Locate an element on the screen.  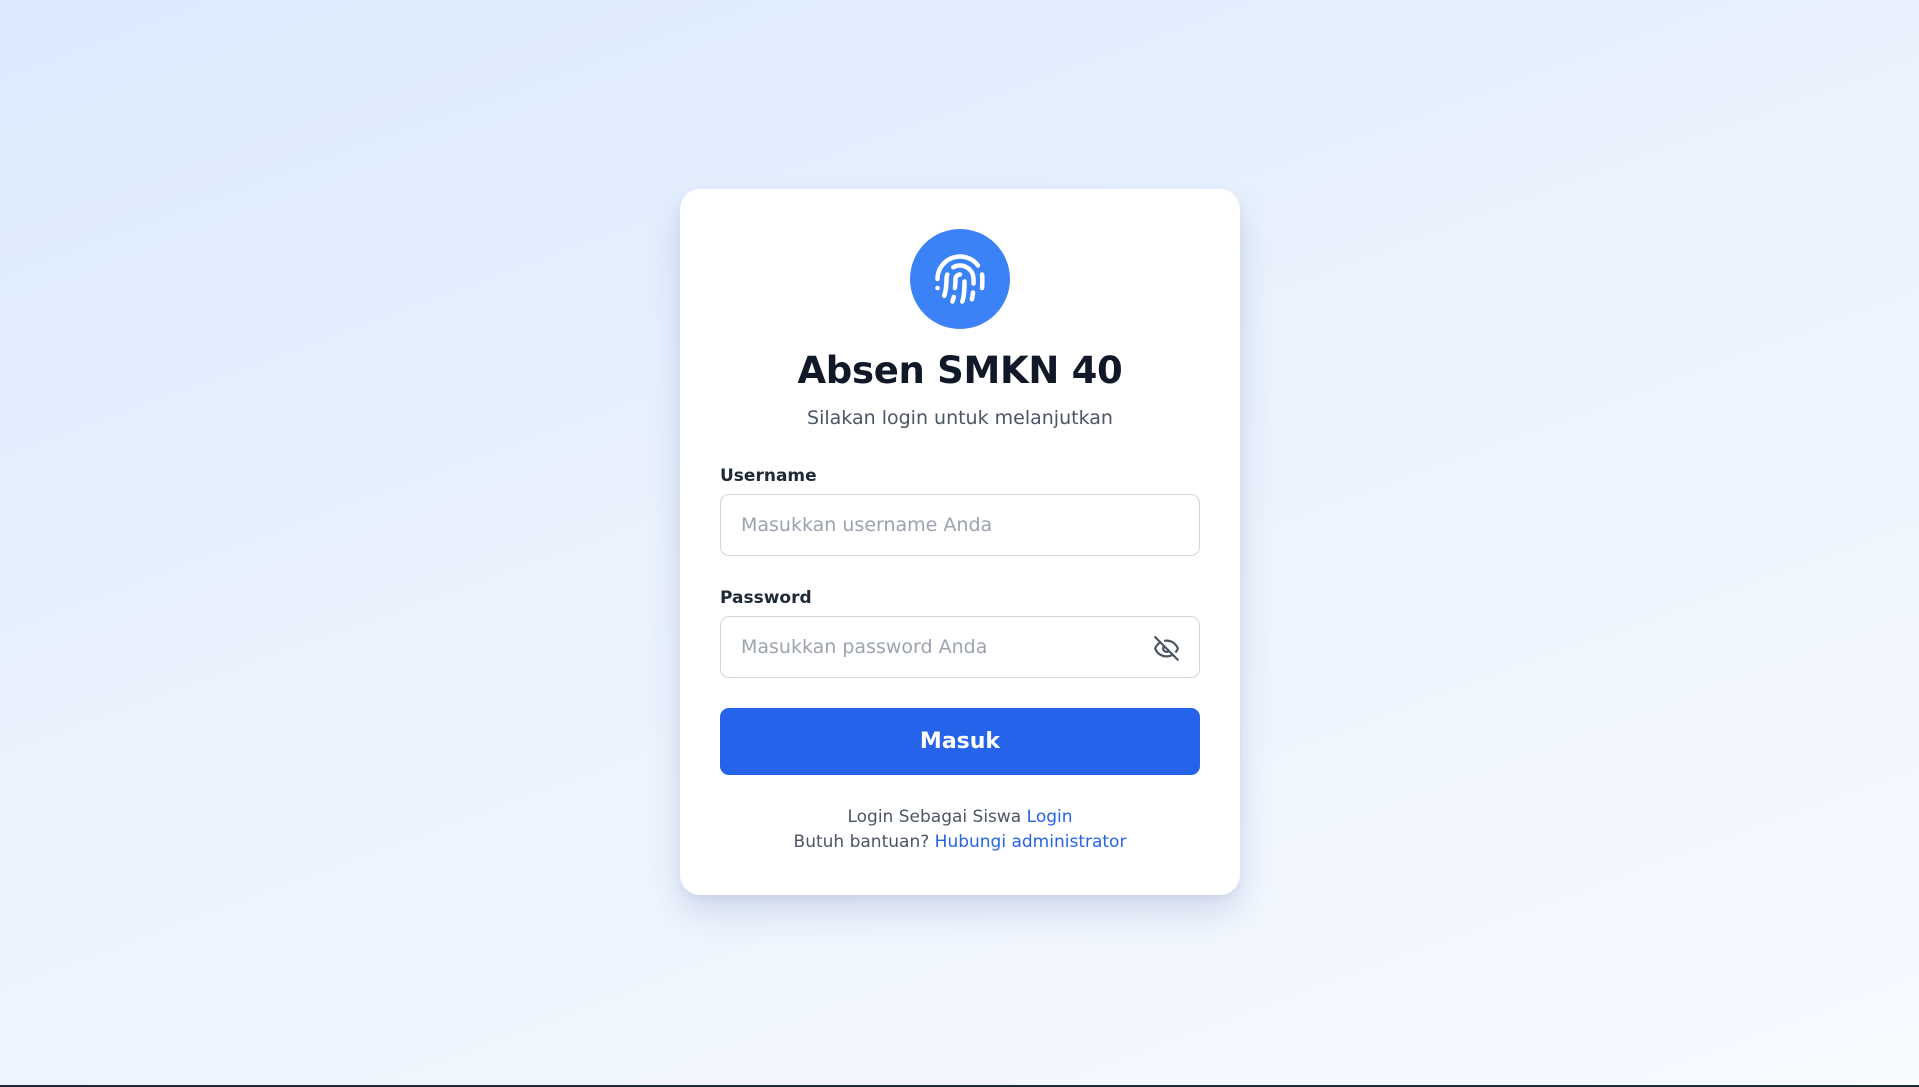
contact-admin-link: Hubungi administrator is located at coordinates (1031, 842).